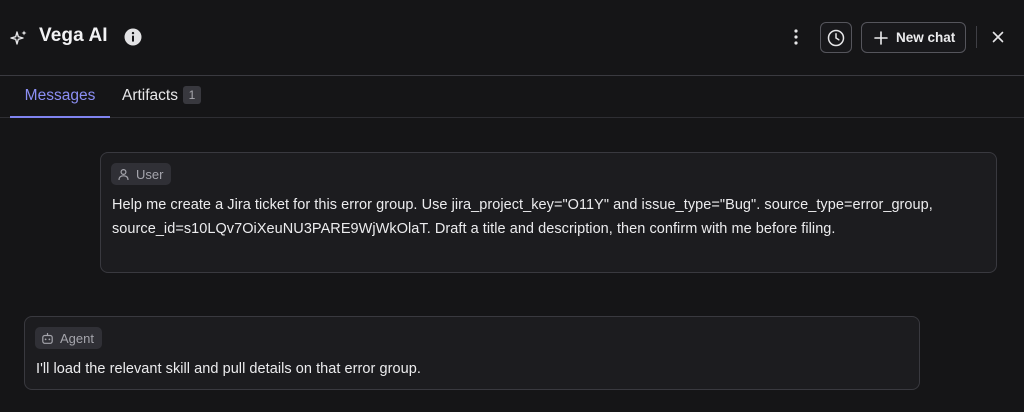  What do you see at coordinates (512, 97) in the screenshot?
I see `tab-bar: Messages Artifacts 1` at bounding box center [512, 97].